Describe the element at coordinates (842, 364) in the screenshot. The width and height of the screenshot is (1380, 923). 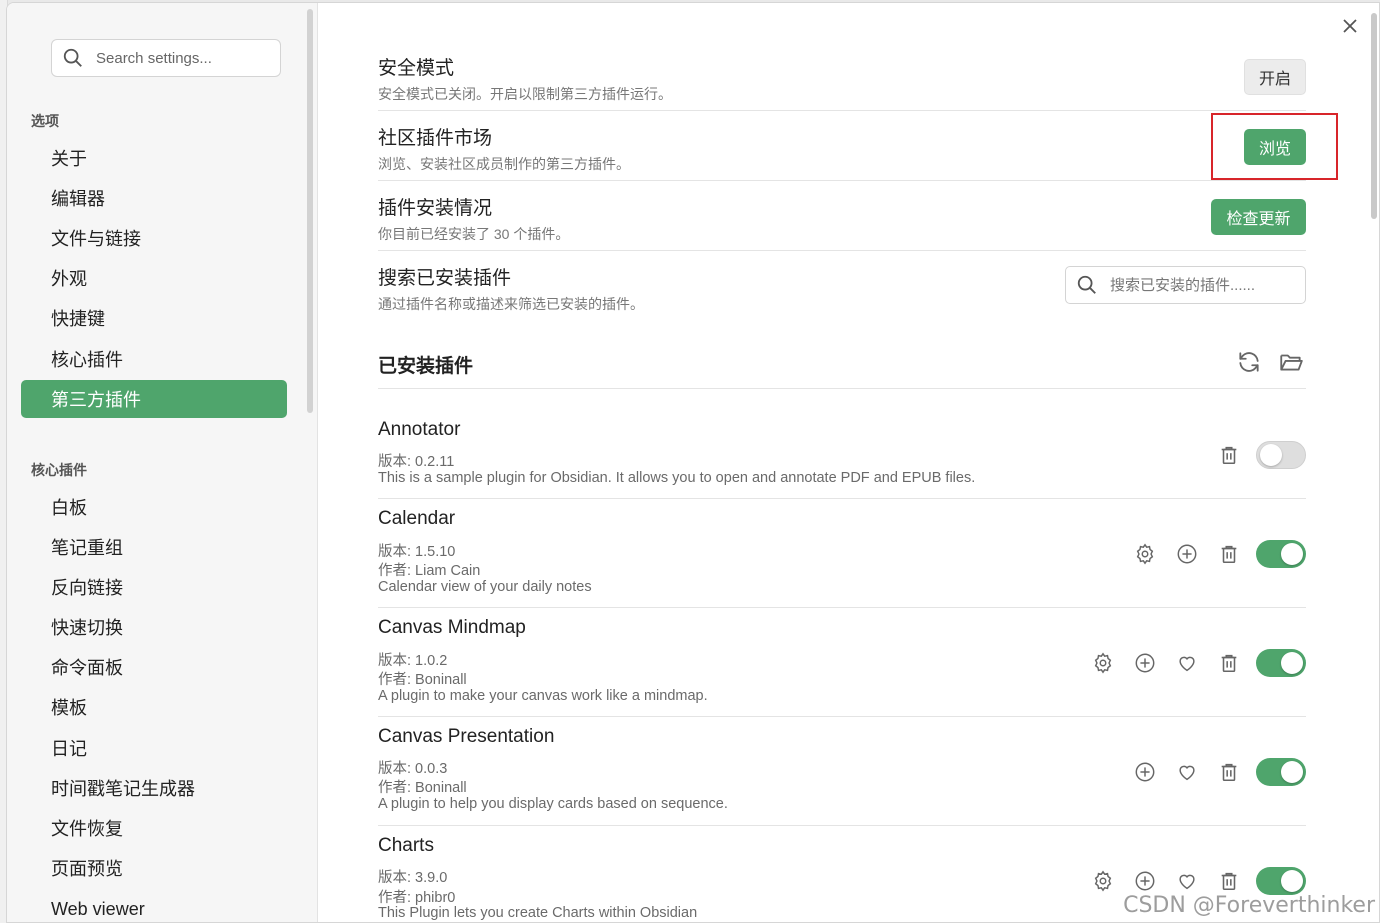
I see `installed-plugins-header: 已安装插件` at that location.